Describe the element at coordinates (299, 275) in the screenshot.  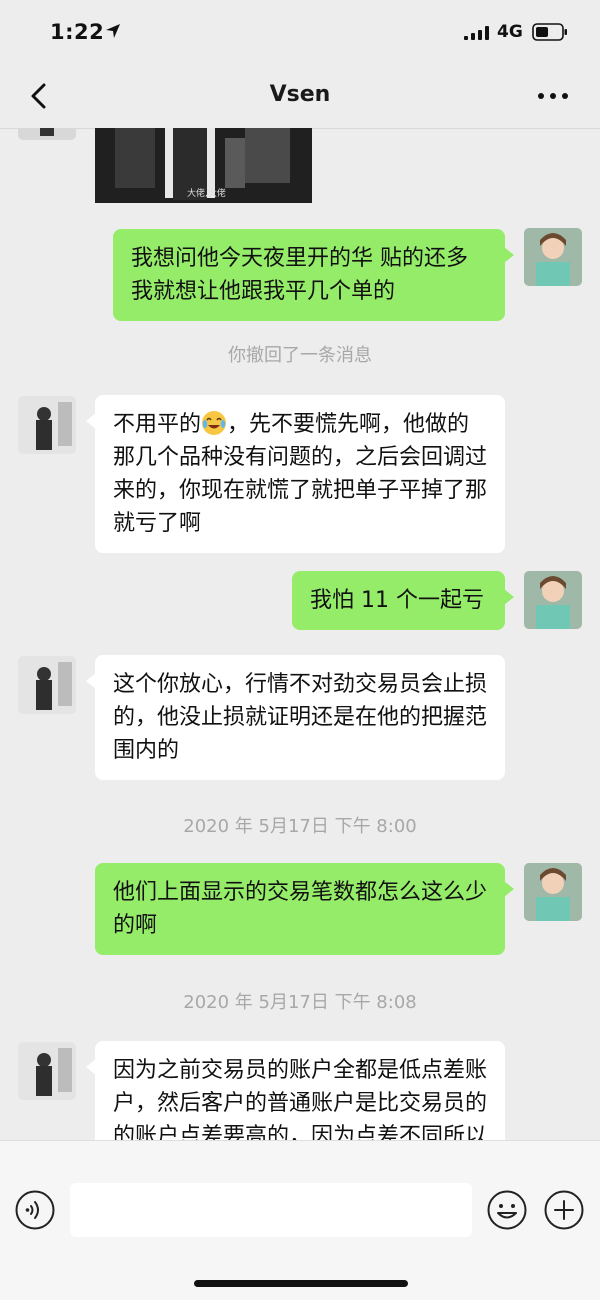
I see `message-text: 我想问他今天夜里开的华 贴的还多 我就想让他跟我平几个单的` at that location.